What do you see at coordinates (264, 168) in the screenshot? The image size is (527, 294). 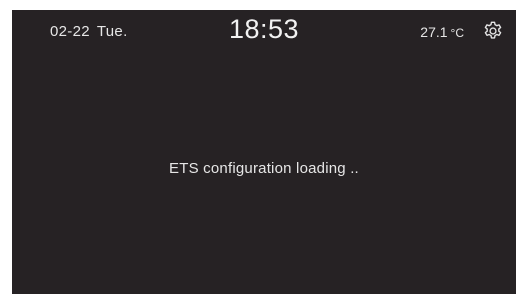 I see `loading-message: ETS configuration loading ..` at bounding box center [264, 168].